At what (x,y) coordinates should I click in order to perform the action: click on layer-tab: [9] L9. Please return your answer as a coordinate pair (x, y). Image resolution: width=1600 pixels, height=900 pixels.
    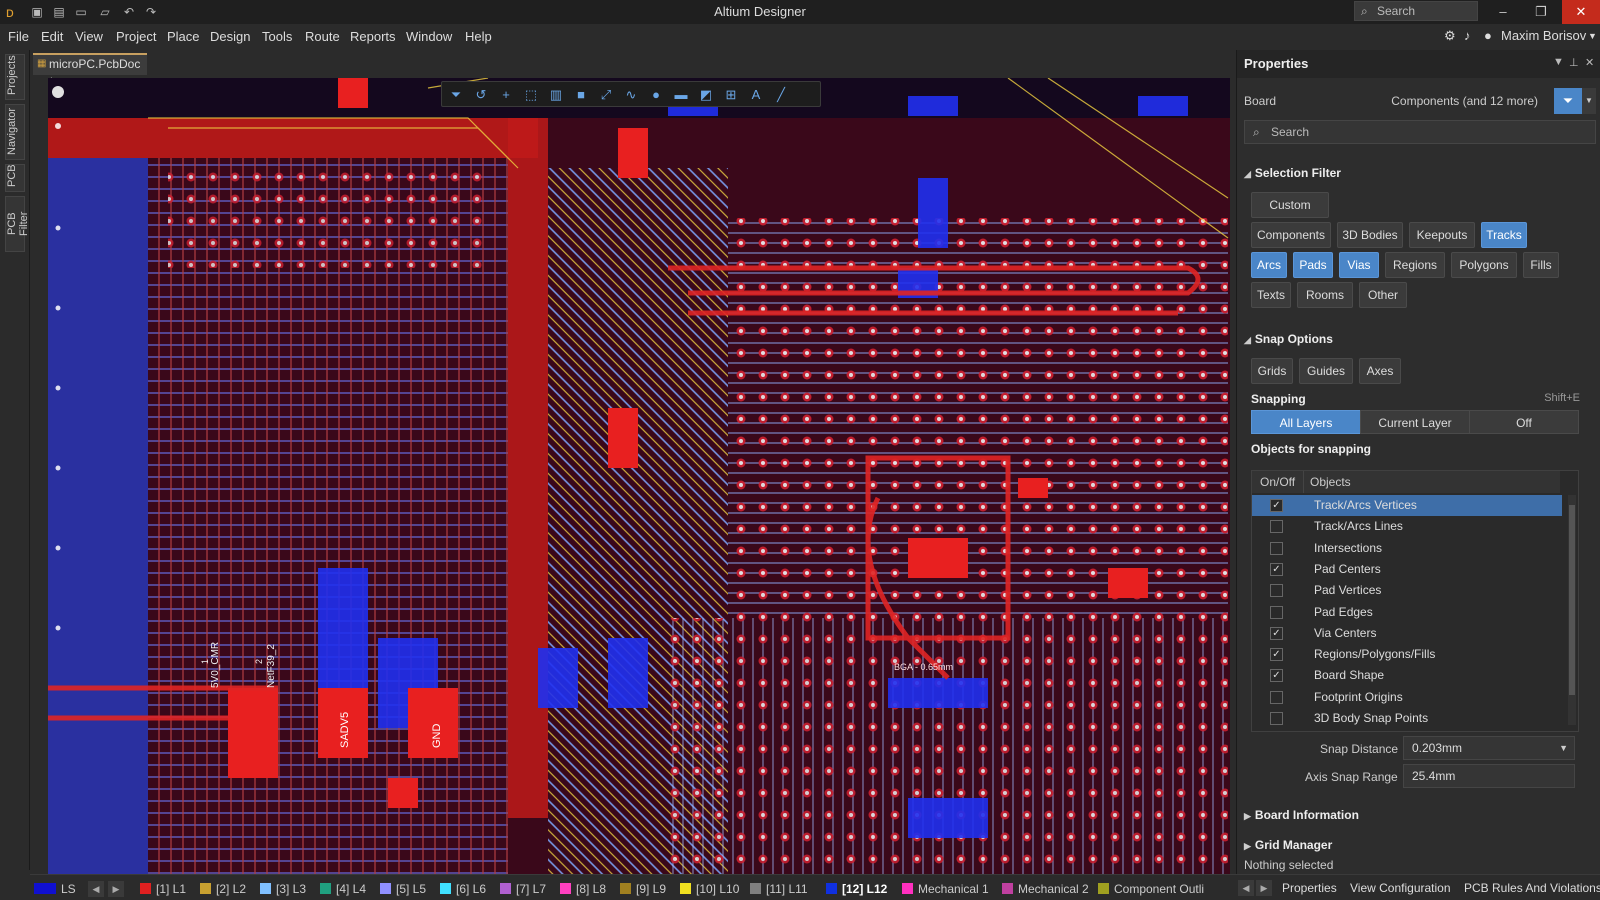
    Looking at the image, I should click on (643, 889).